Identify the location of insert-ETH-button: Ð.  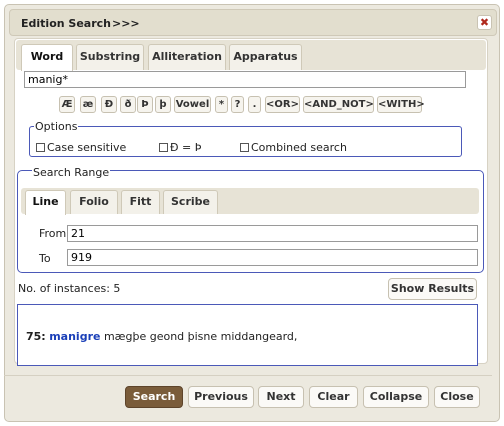
(109, 104).